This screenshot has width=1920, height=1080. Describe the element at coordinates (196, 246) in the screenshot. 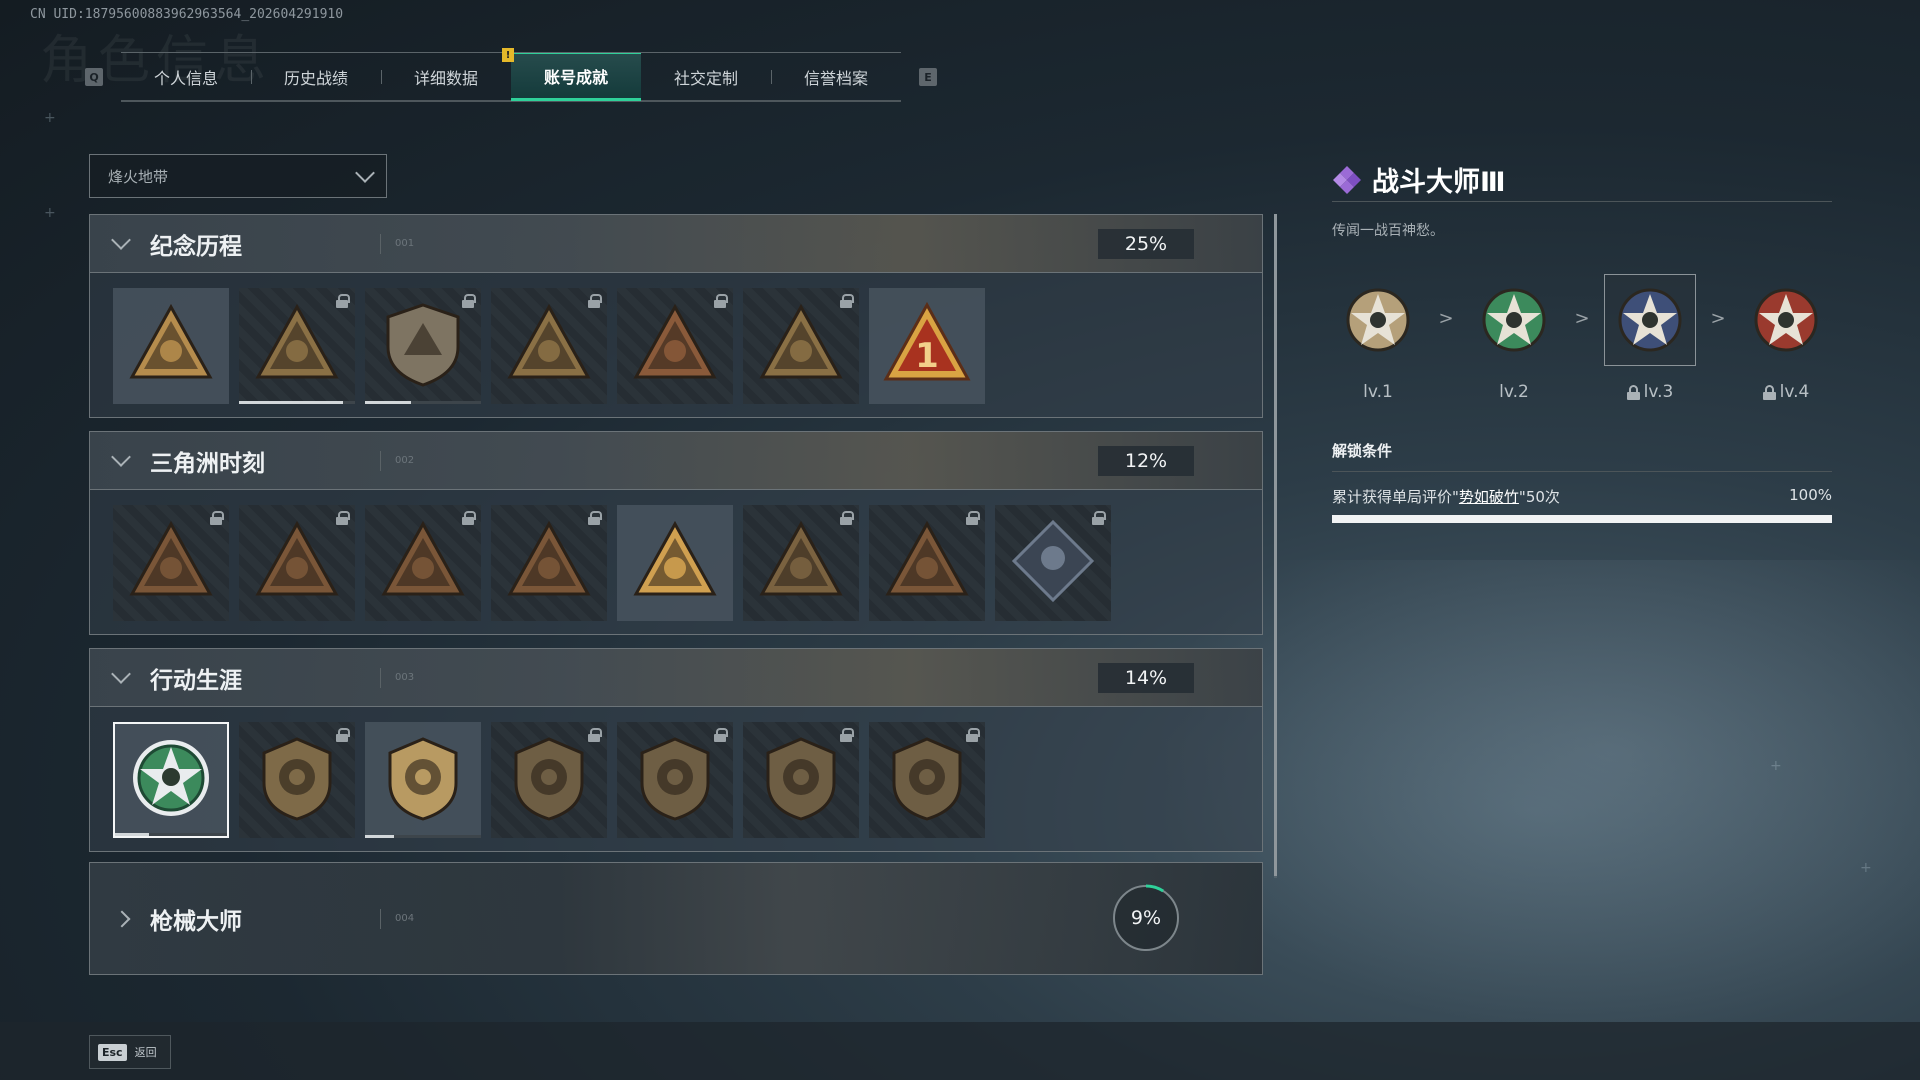

I see `category-title: 纪念历程` at that location.